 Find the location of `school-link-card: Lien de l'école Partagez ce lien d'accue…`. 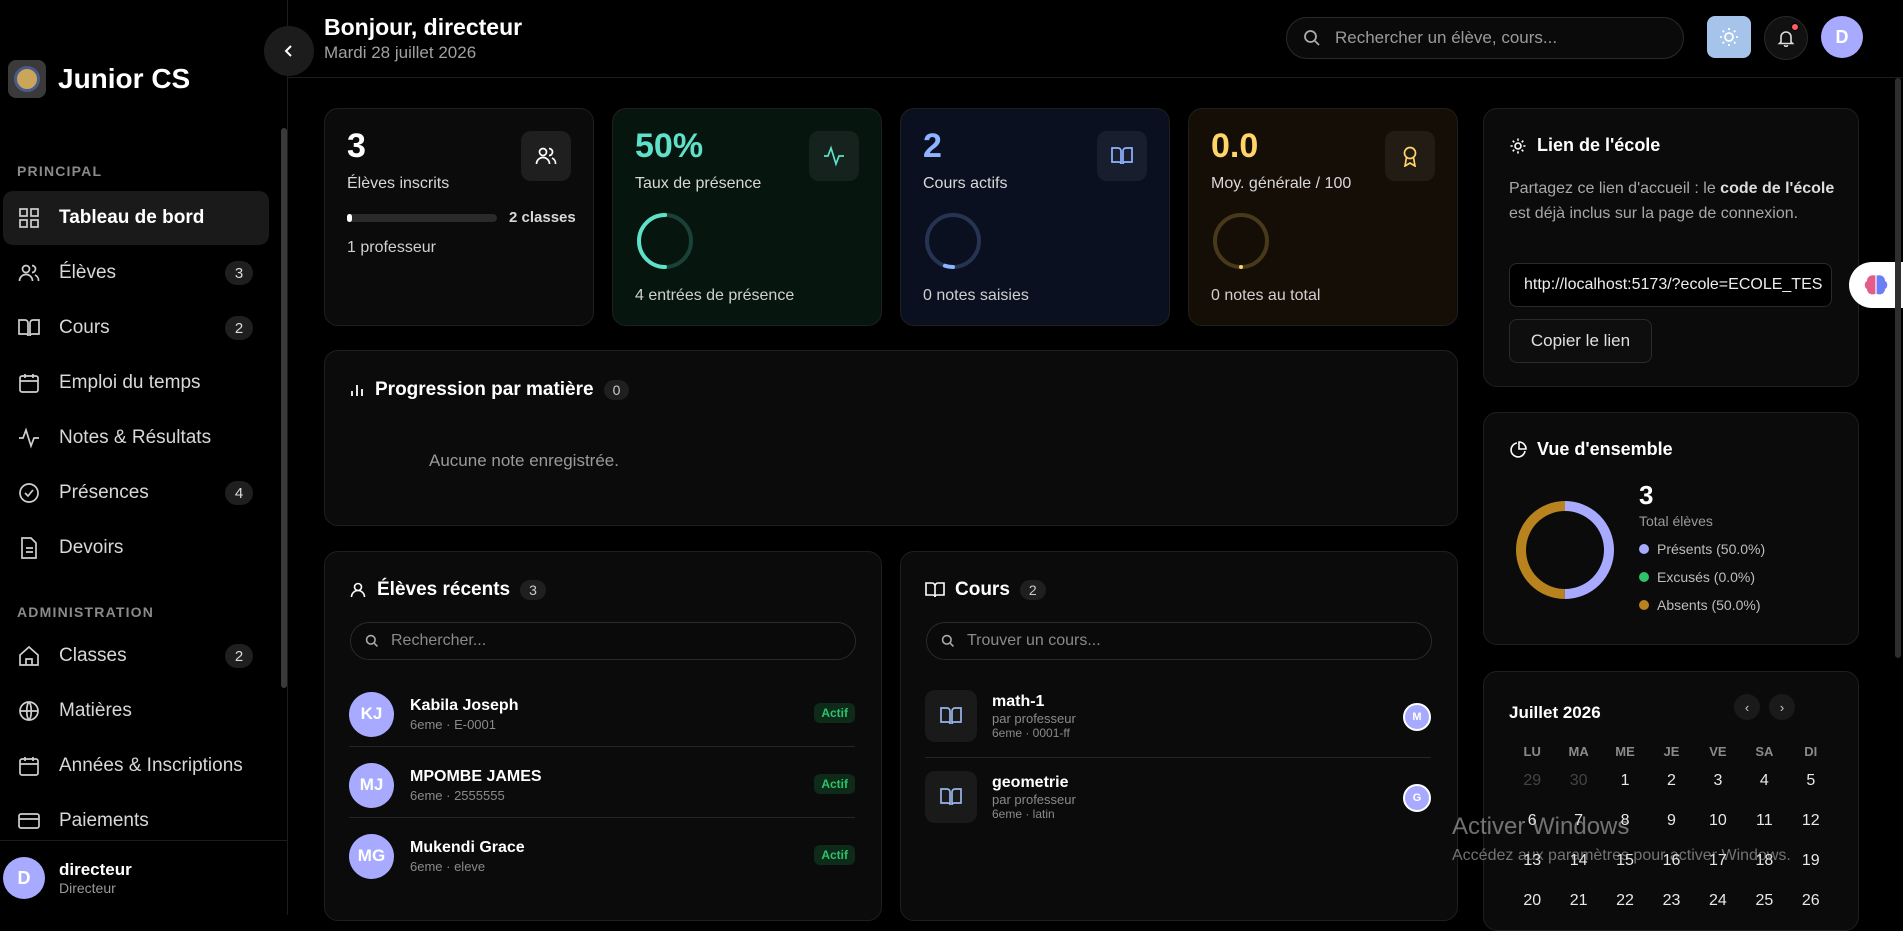

school-link-card: Lien de l'école Partagez ce lien d'accue… is located at coordinates (1671, 247).